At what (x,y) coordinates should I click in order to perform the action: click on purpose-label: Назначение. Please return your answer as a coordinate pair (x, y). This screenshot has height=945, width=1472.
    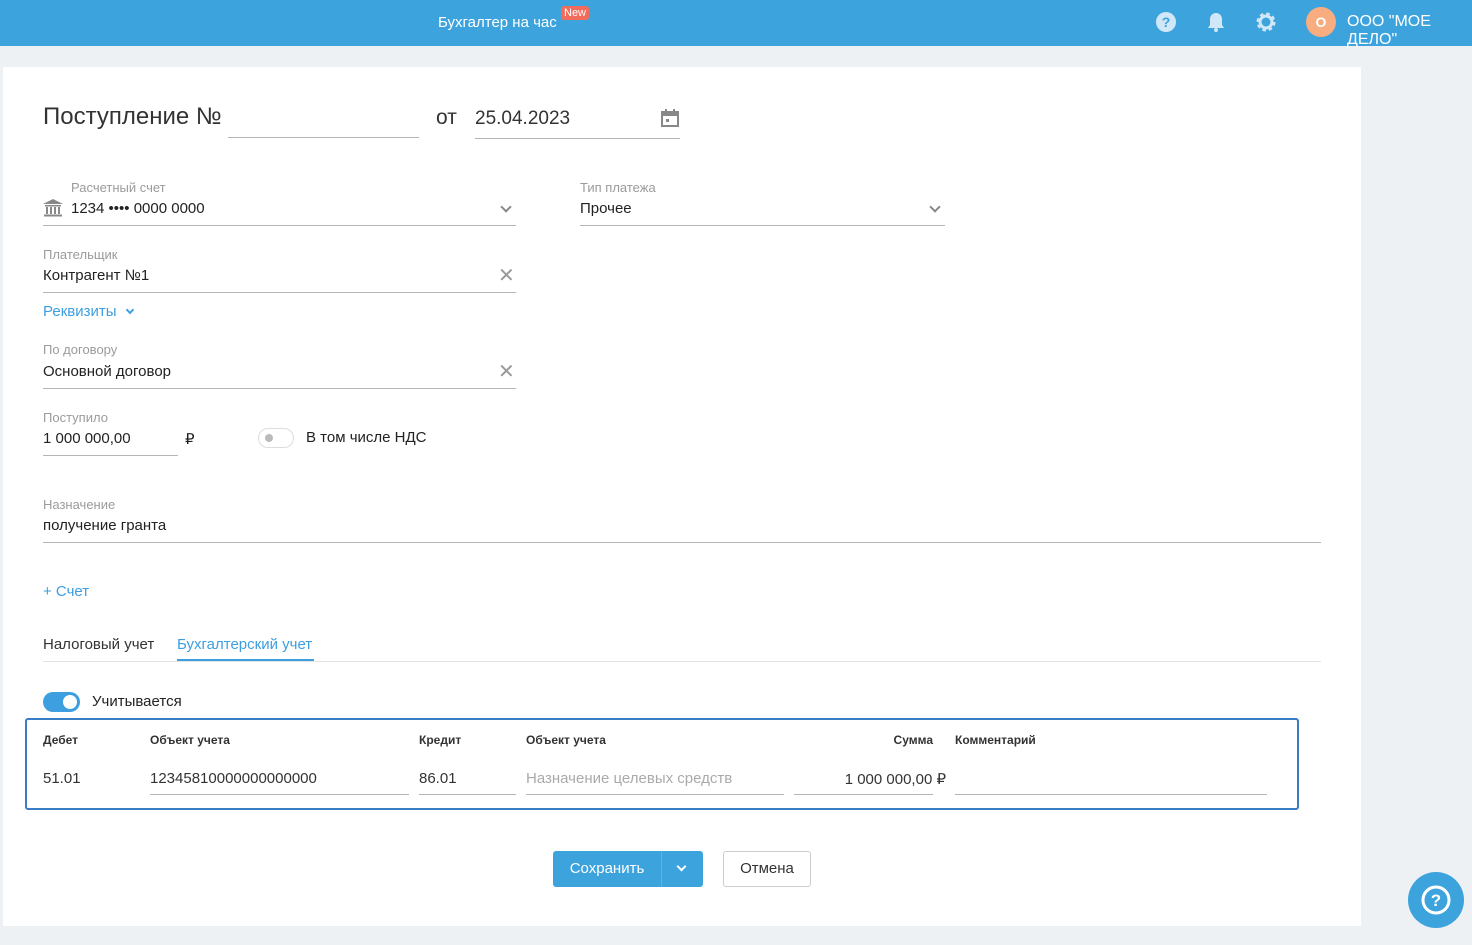
    Looking at the image, I should click on (79, 504).